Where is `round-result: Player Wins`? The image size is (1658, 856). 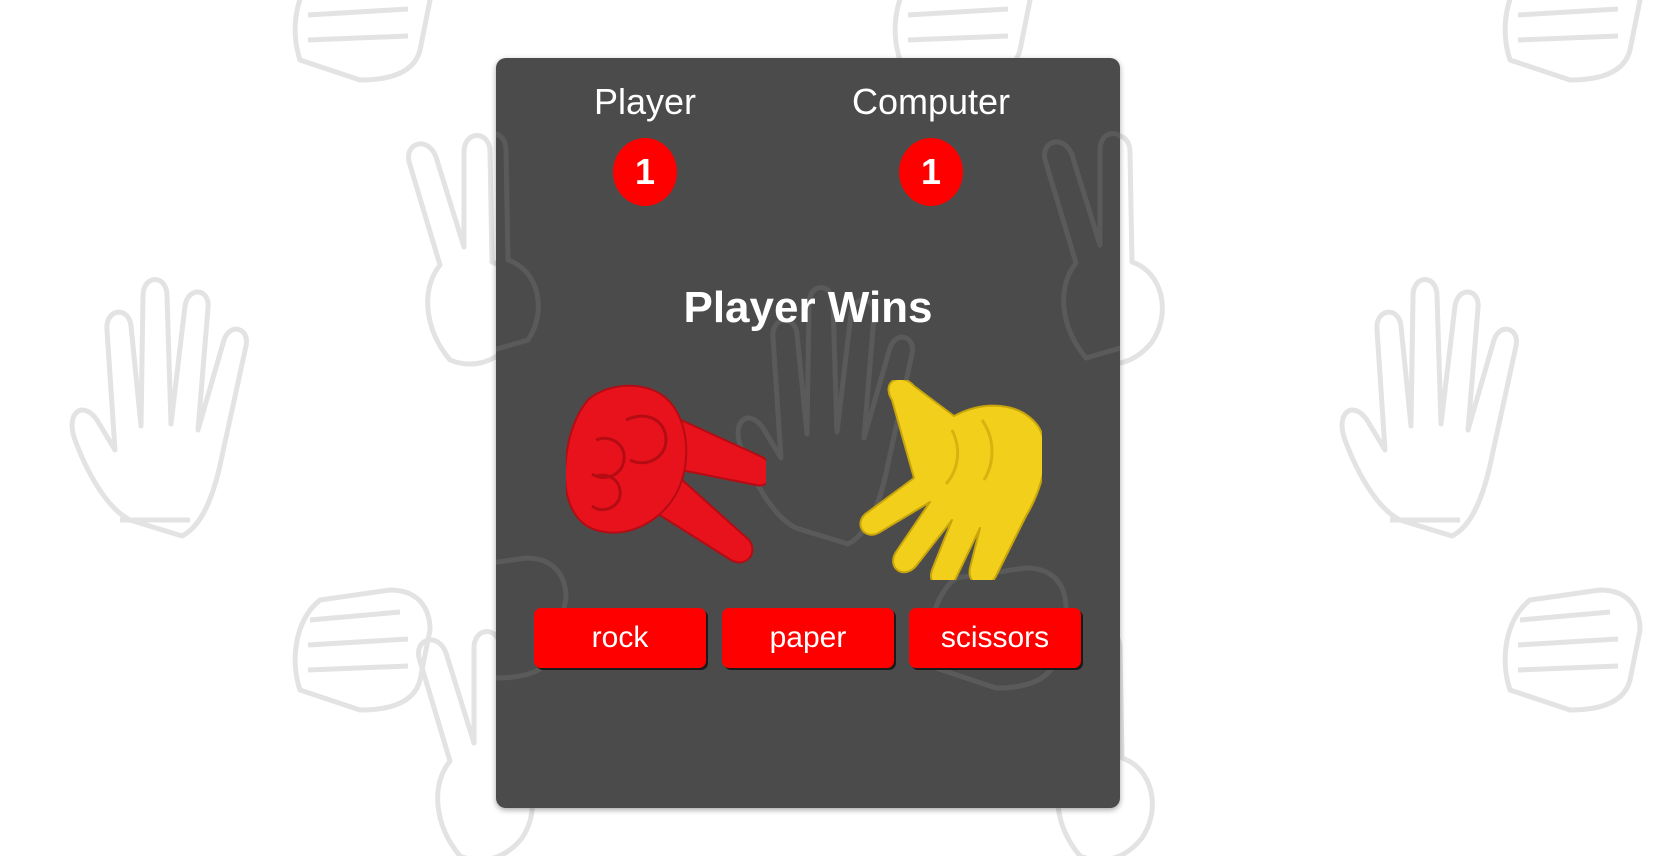 round-result: Player Wins is located at coordinates (808, 307).